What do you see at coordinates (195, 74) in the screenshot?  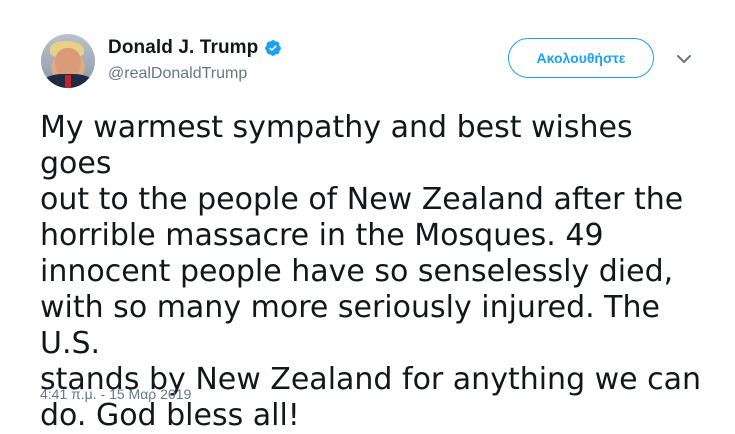 I see `user-handle: @realDonaldTrump` at bounding box center [195, 74].